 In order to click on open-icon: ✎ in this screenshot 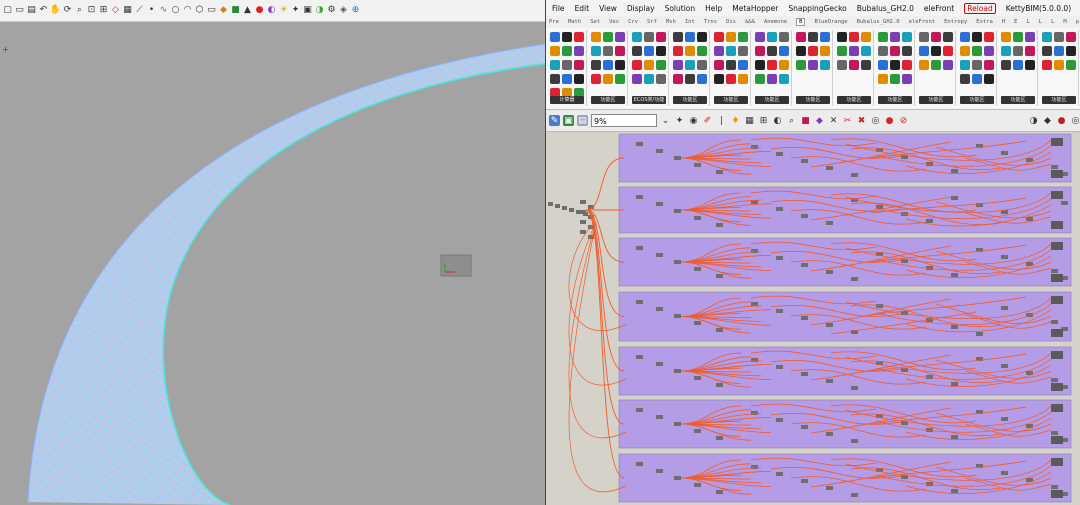, I will do `click(554, 120)`.